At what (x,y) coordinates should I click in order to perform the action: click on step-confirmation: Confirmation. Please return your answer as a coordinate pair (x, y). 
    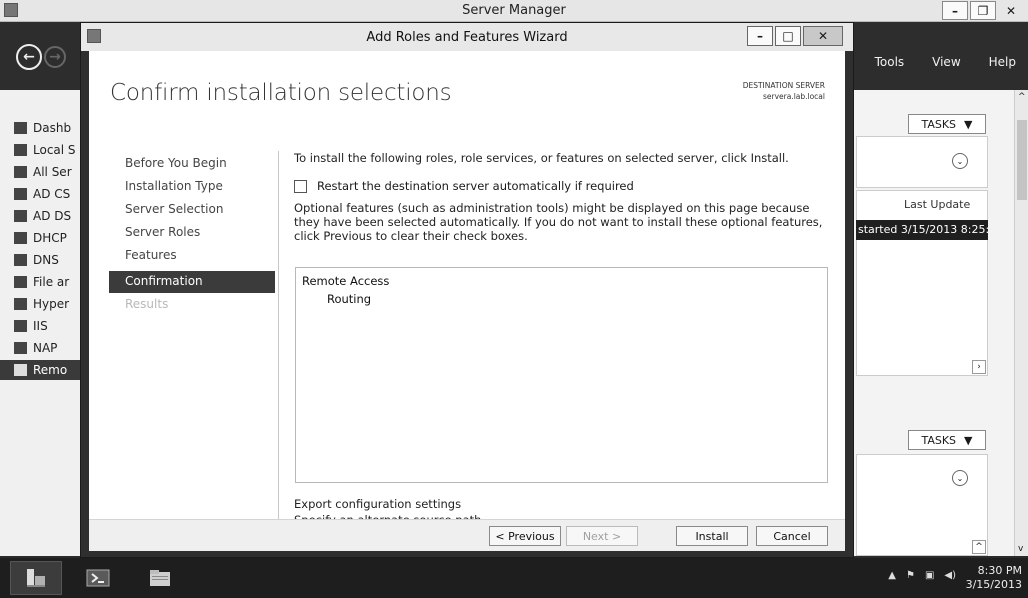
    Looking at the image, I should click on (192, 282).